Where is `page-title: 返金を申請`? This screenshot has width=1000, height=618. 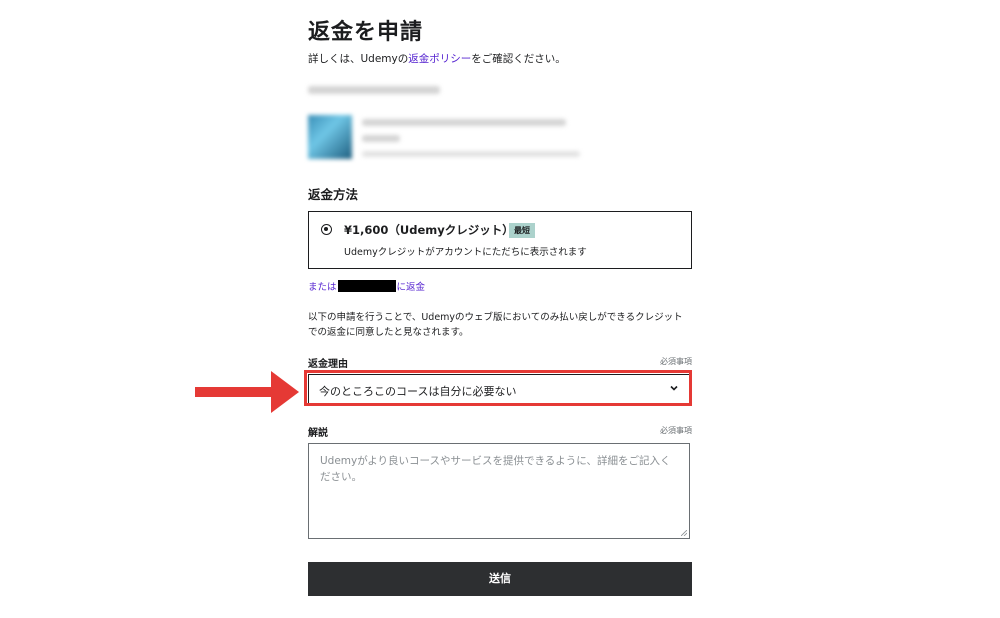
page-title: 返金を申請 is located at coordinates (366, 32).